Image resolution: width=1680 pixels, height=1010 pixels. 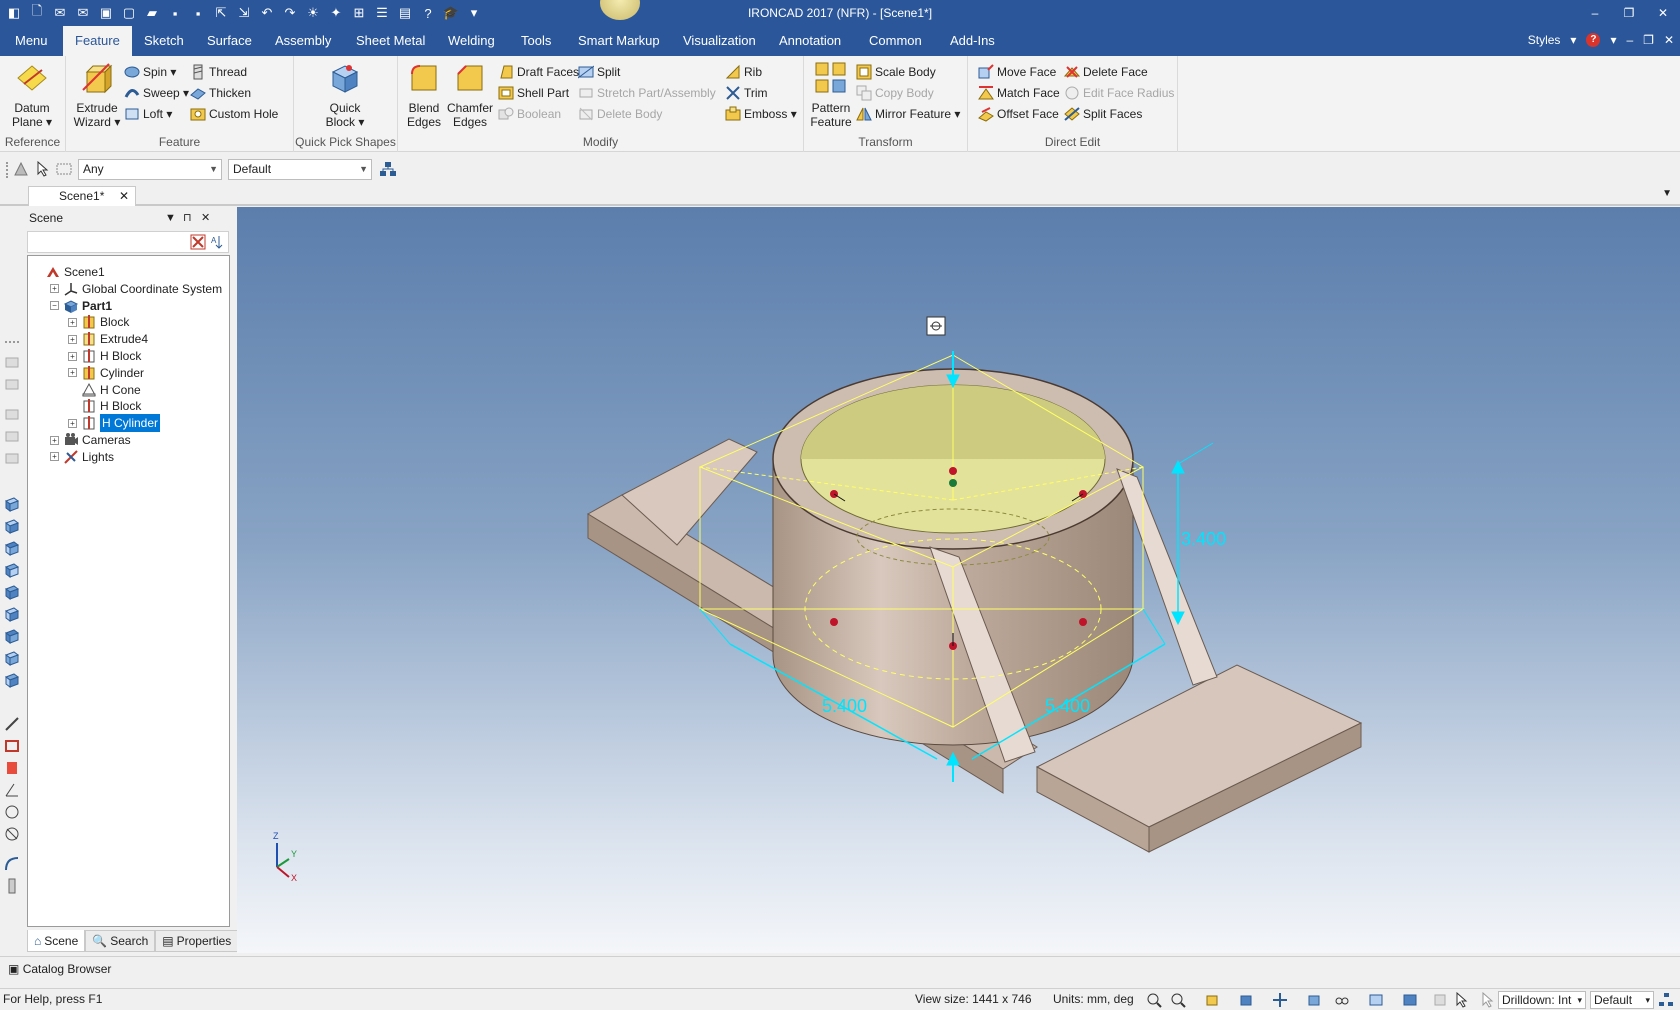 What do you see at coordinates (1666, 1000) in the screenshot?
I see `network-icon` at bounding box center [1666, 1000].